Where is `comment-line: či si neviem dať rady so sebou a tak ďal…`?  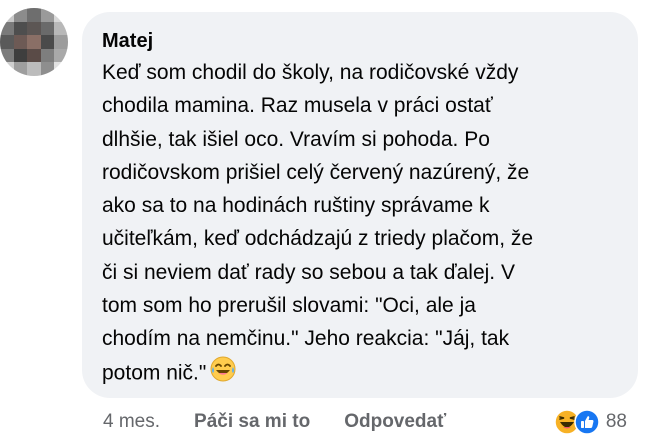 comment-line: či si neviem dať rady so sebou a tak ďal… is located at coordinates (308, 272).